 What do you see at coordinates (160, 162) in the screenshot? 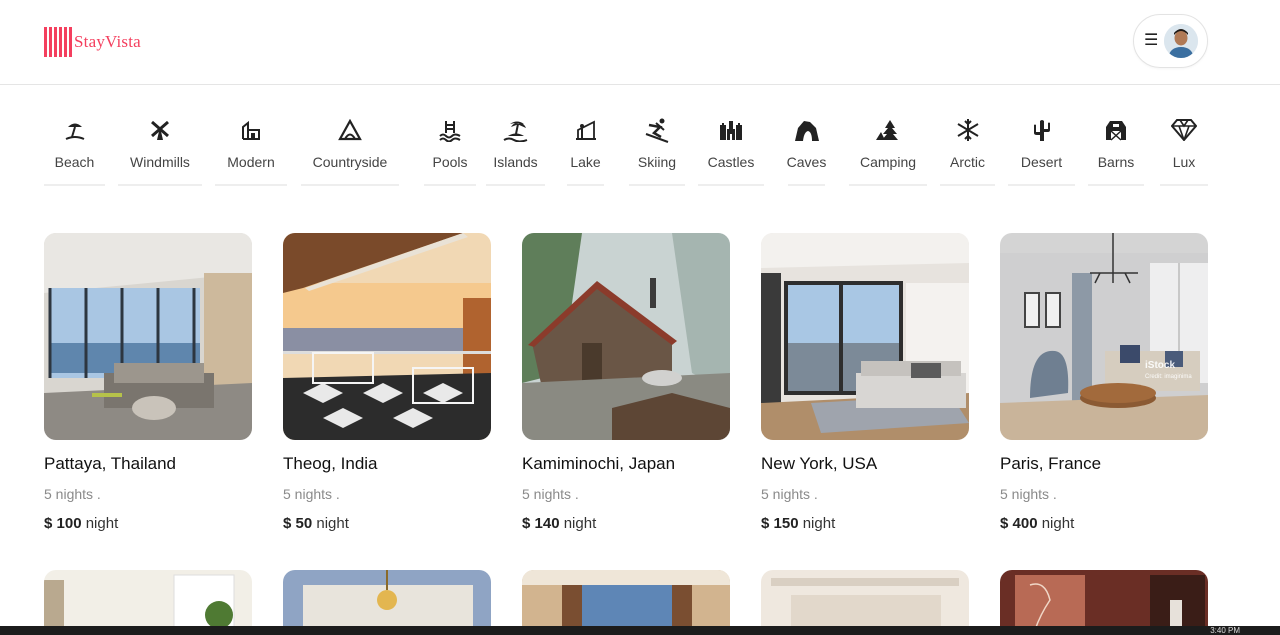
I see `category-label: Windmills` at bounding box center [160, 162].